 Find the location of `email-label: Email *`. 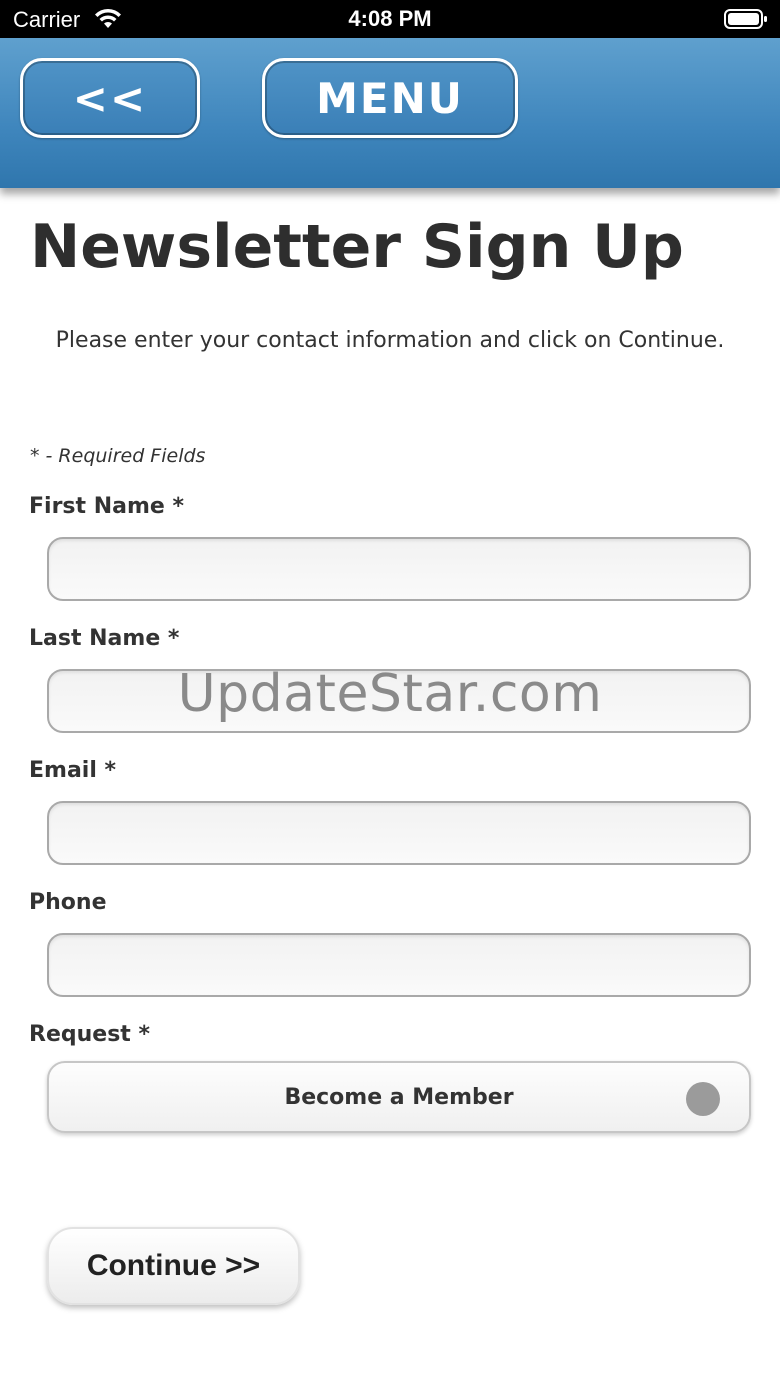

email-label: Email * is located at coordinates (73, 770).